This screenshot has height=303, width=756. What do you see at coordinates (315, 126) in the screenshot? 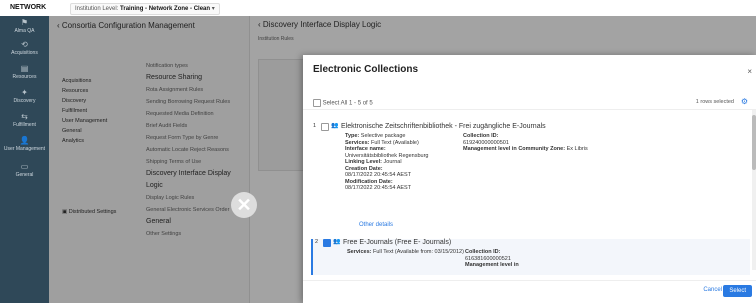
I see `item-number: 1` at bounding box center [315, 126].